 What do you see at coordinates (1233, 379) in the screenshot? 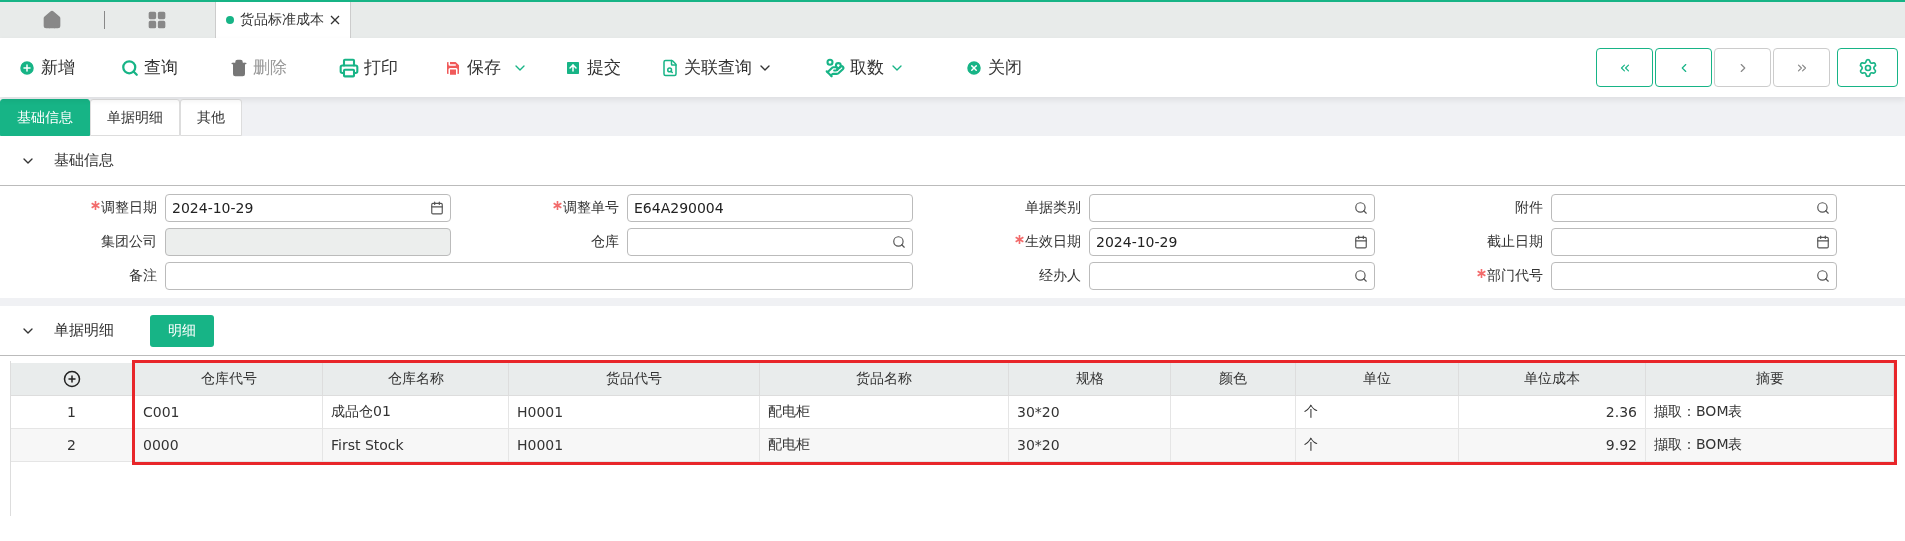
I see `column-header: 颜色` at bounding box center [1233, 379].